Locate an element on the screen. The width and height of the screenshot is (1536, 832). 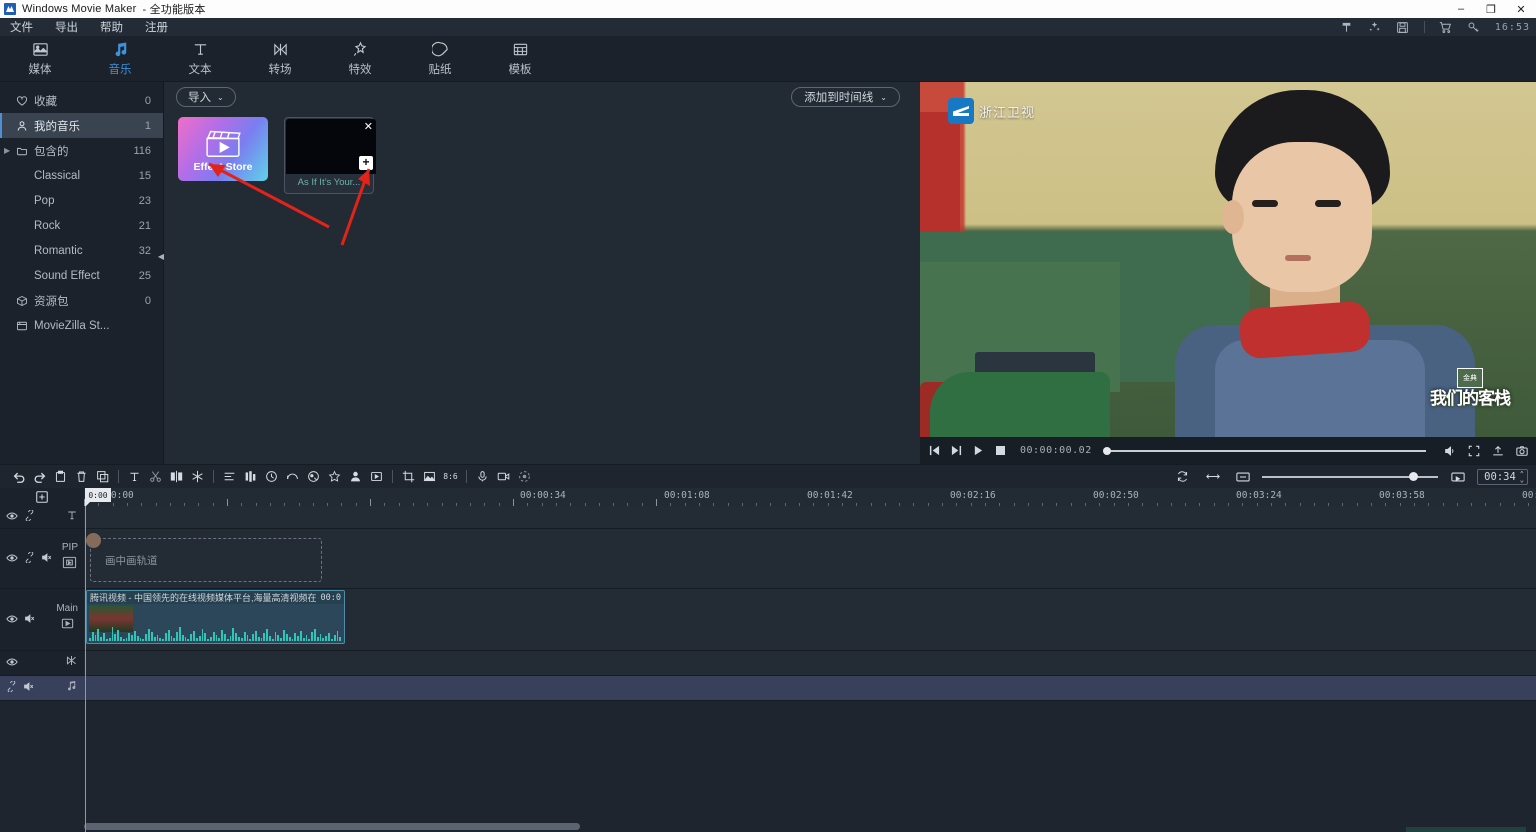
scrubber-handle is located at coordinates (1106, 450).